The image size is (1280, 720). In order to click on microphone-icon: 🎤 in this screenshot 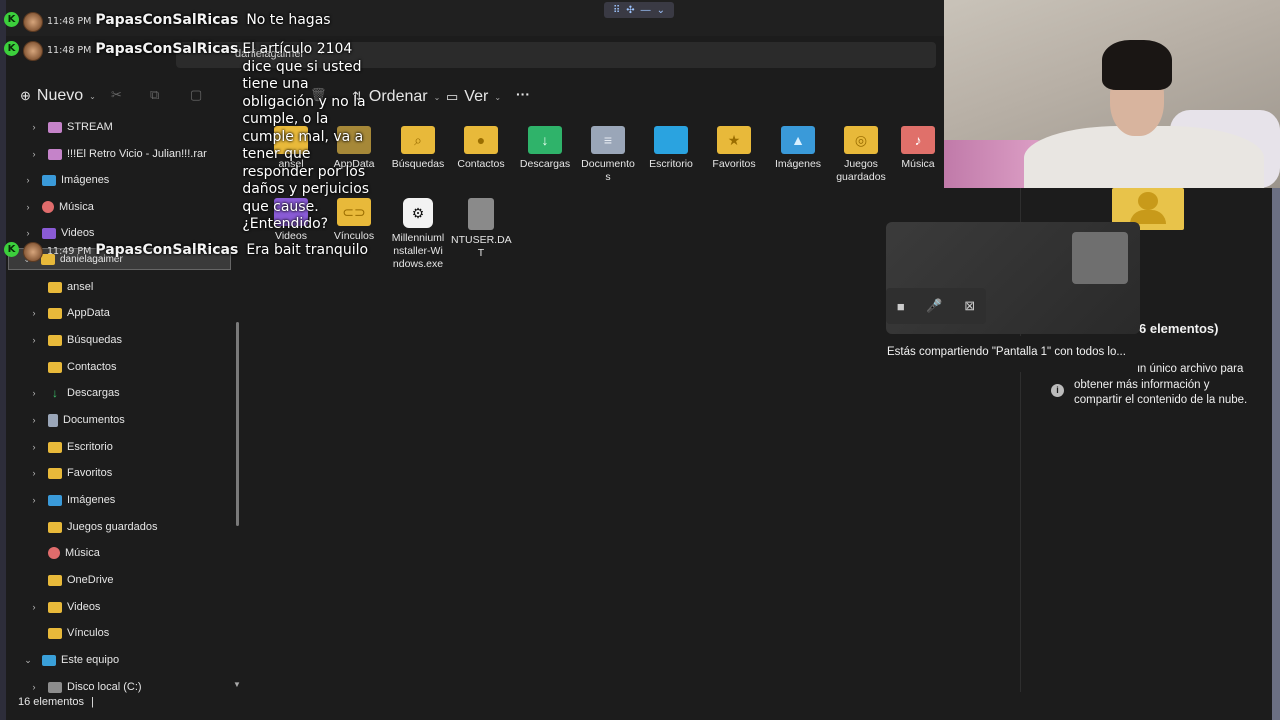, I will do `click(934, 306)`.